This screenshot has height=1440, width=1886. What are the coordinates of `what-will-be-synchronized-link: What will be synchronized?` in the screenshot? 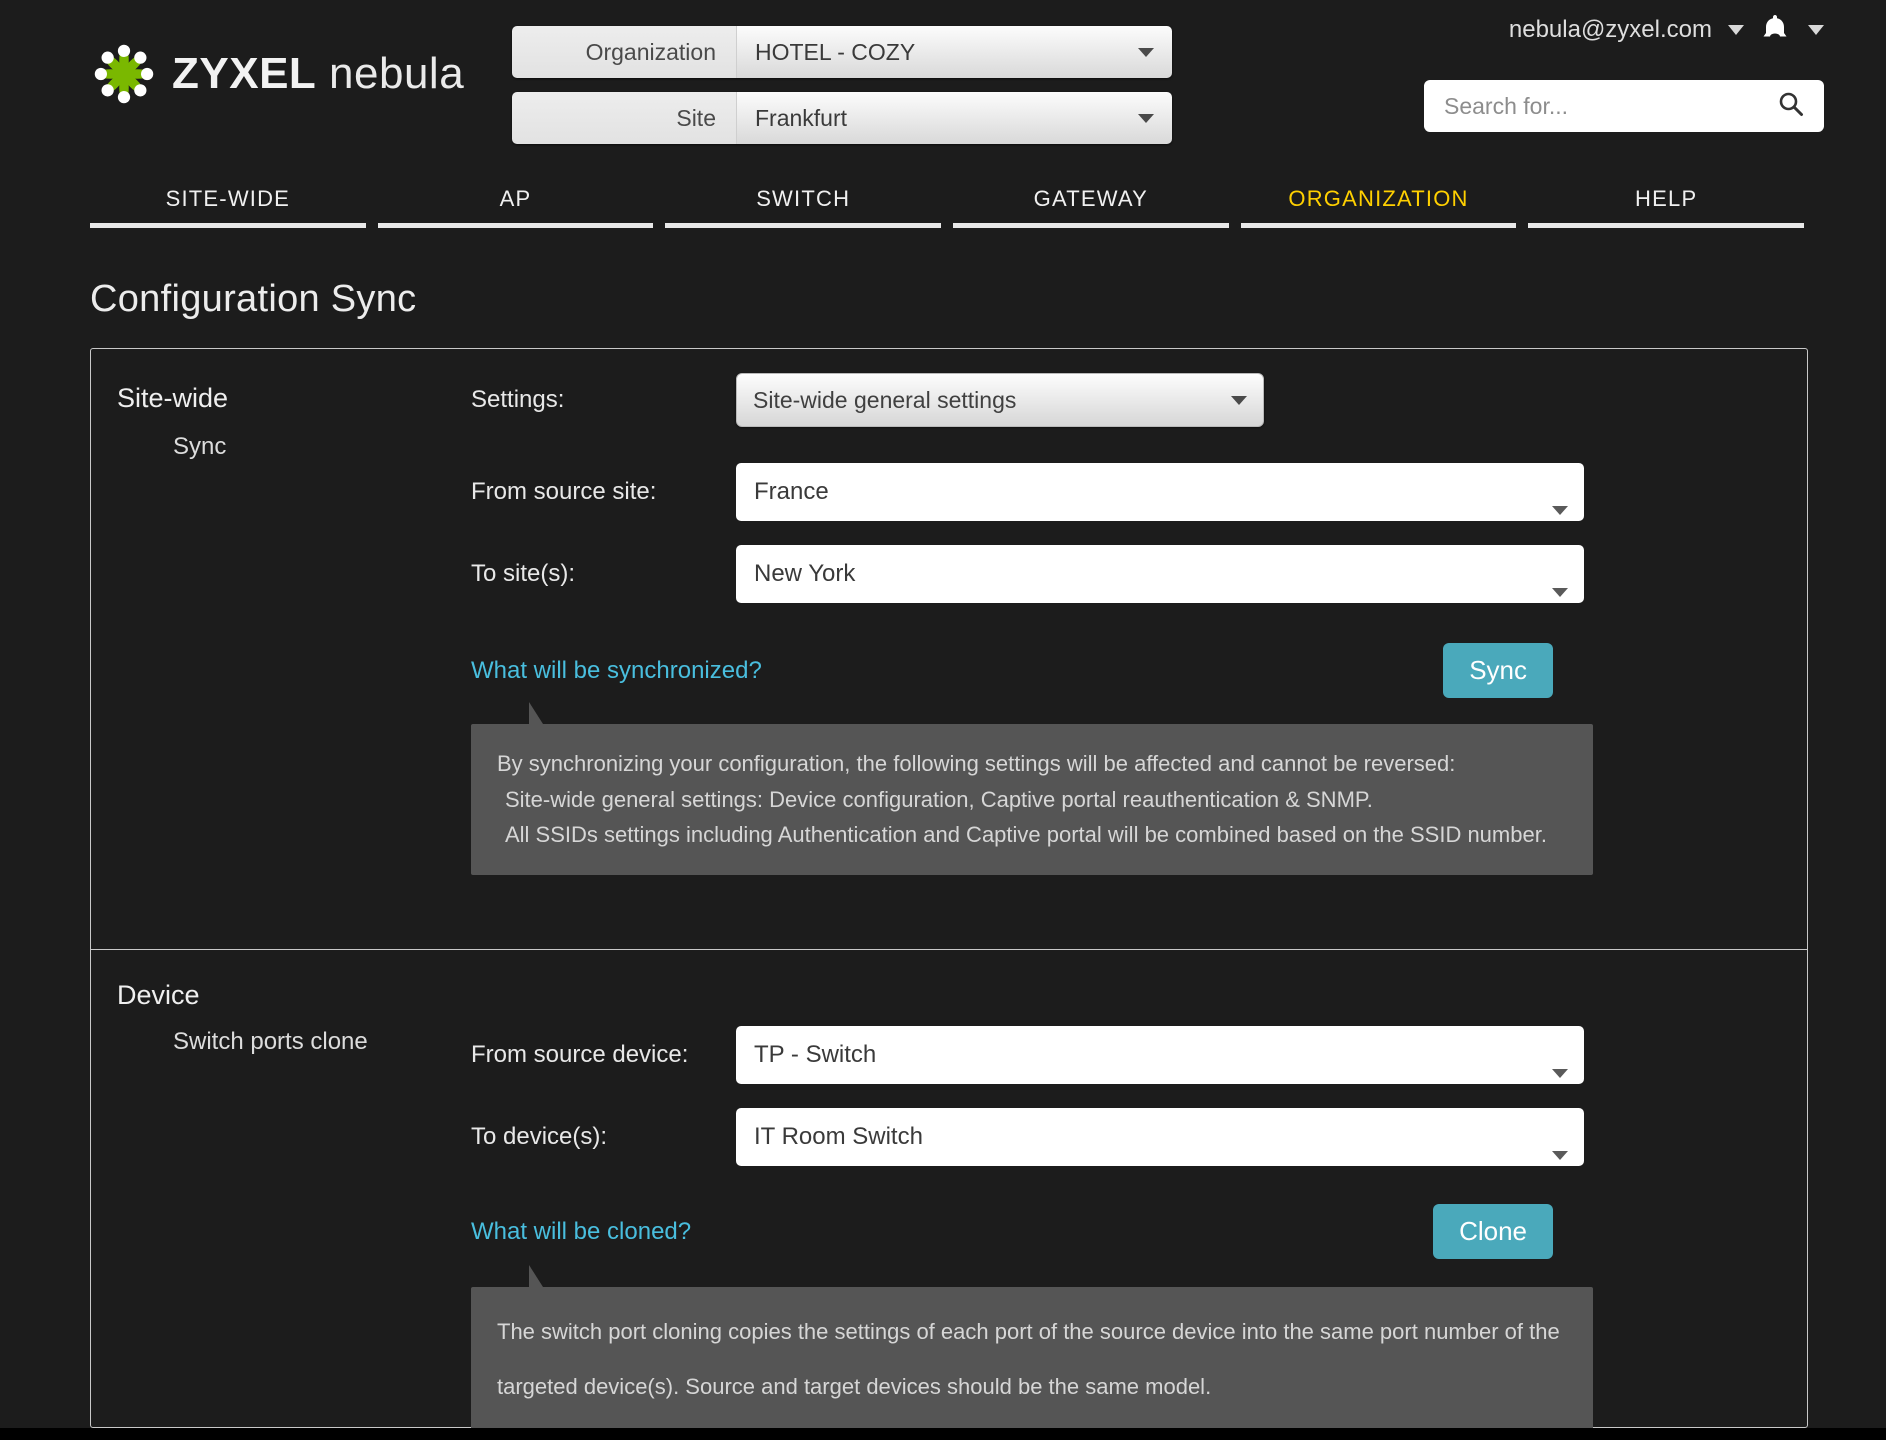 It's located at (616, 671).